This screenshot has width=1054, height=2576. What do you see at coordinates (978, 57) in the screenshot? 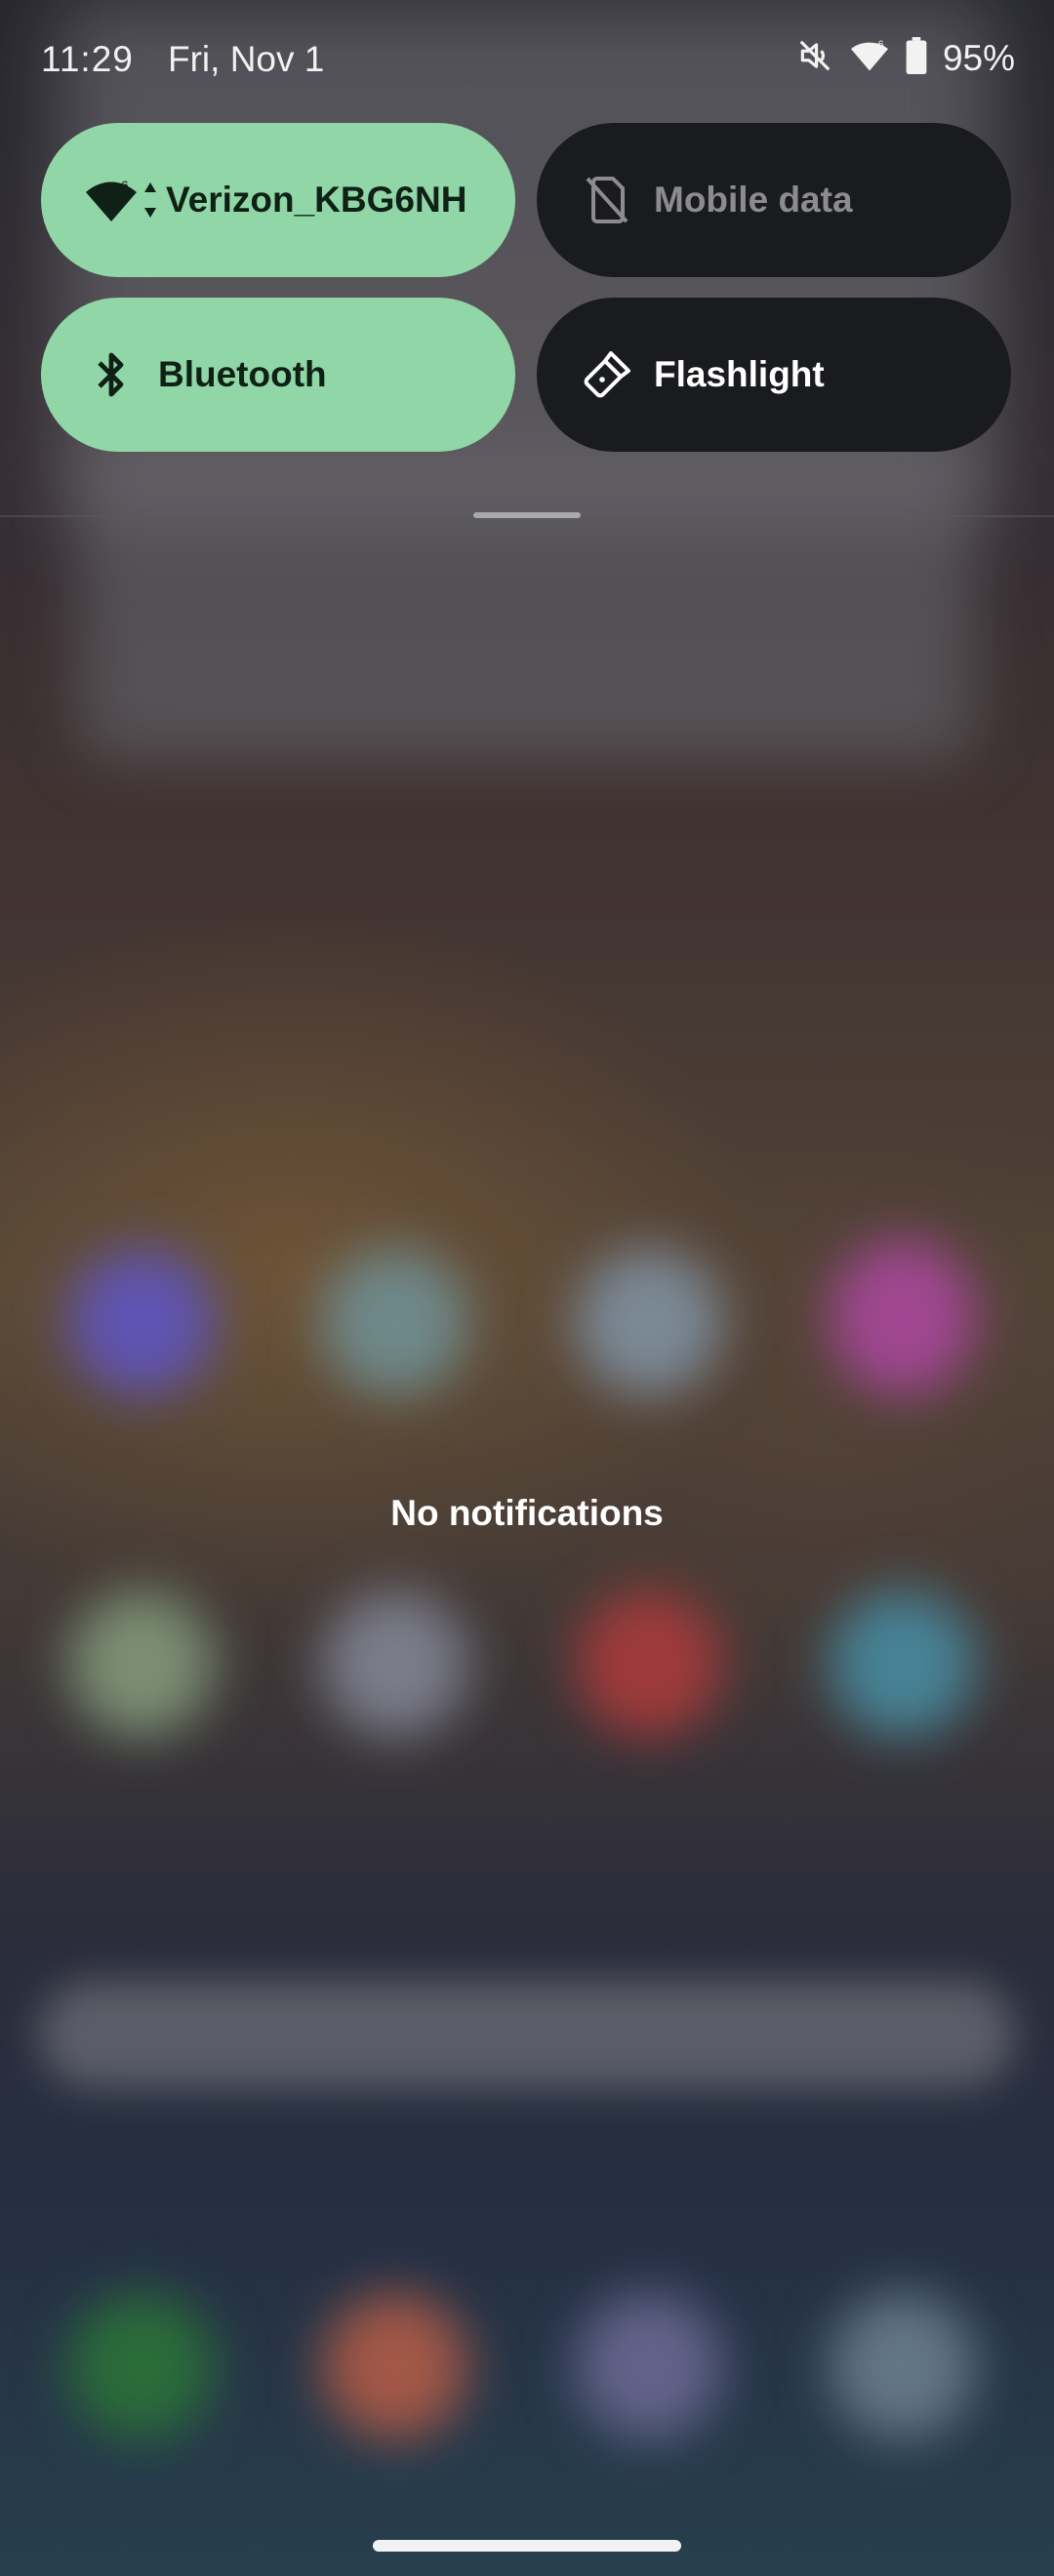
I see `battery-percent: 95%` at bounding box center [978, 57].